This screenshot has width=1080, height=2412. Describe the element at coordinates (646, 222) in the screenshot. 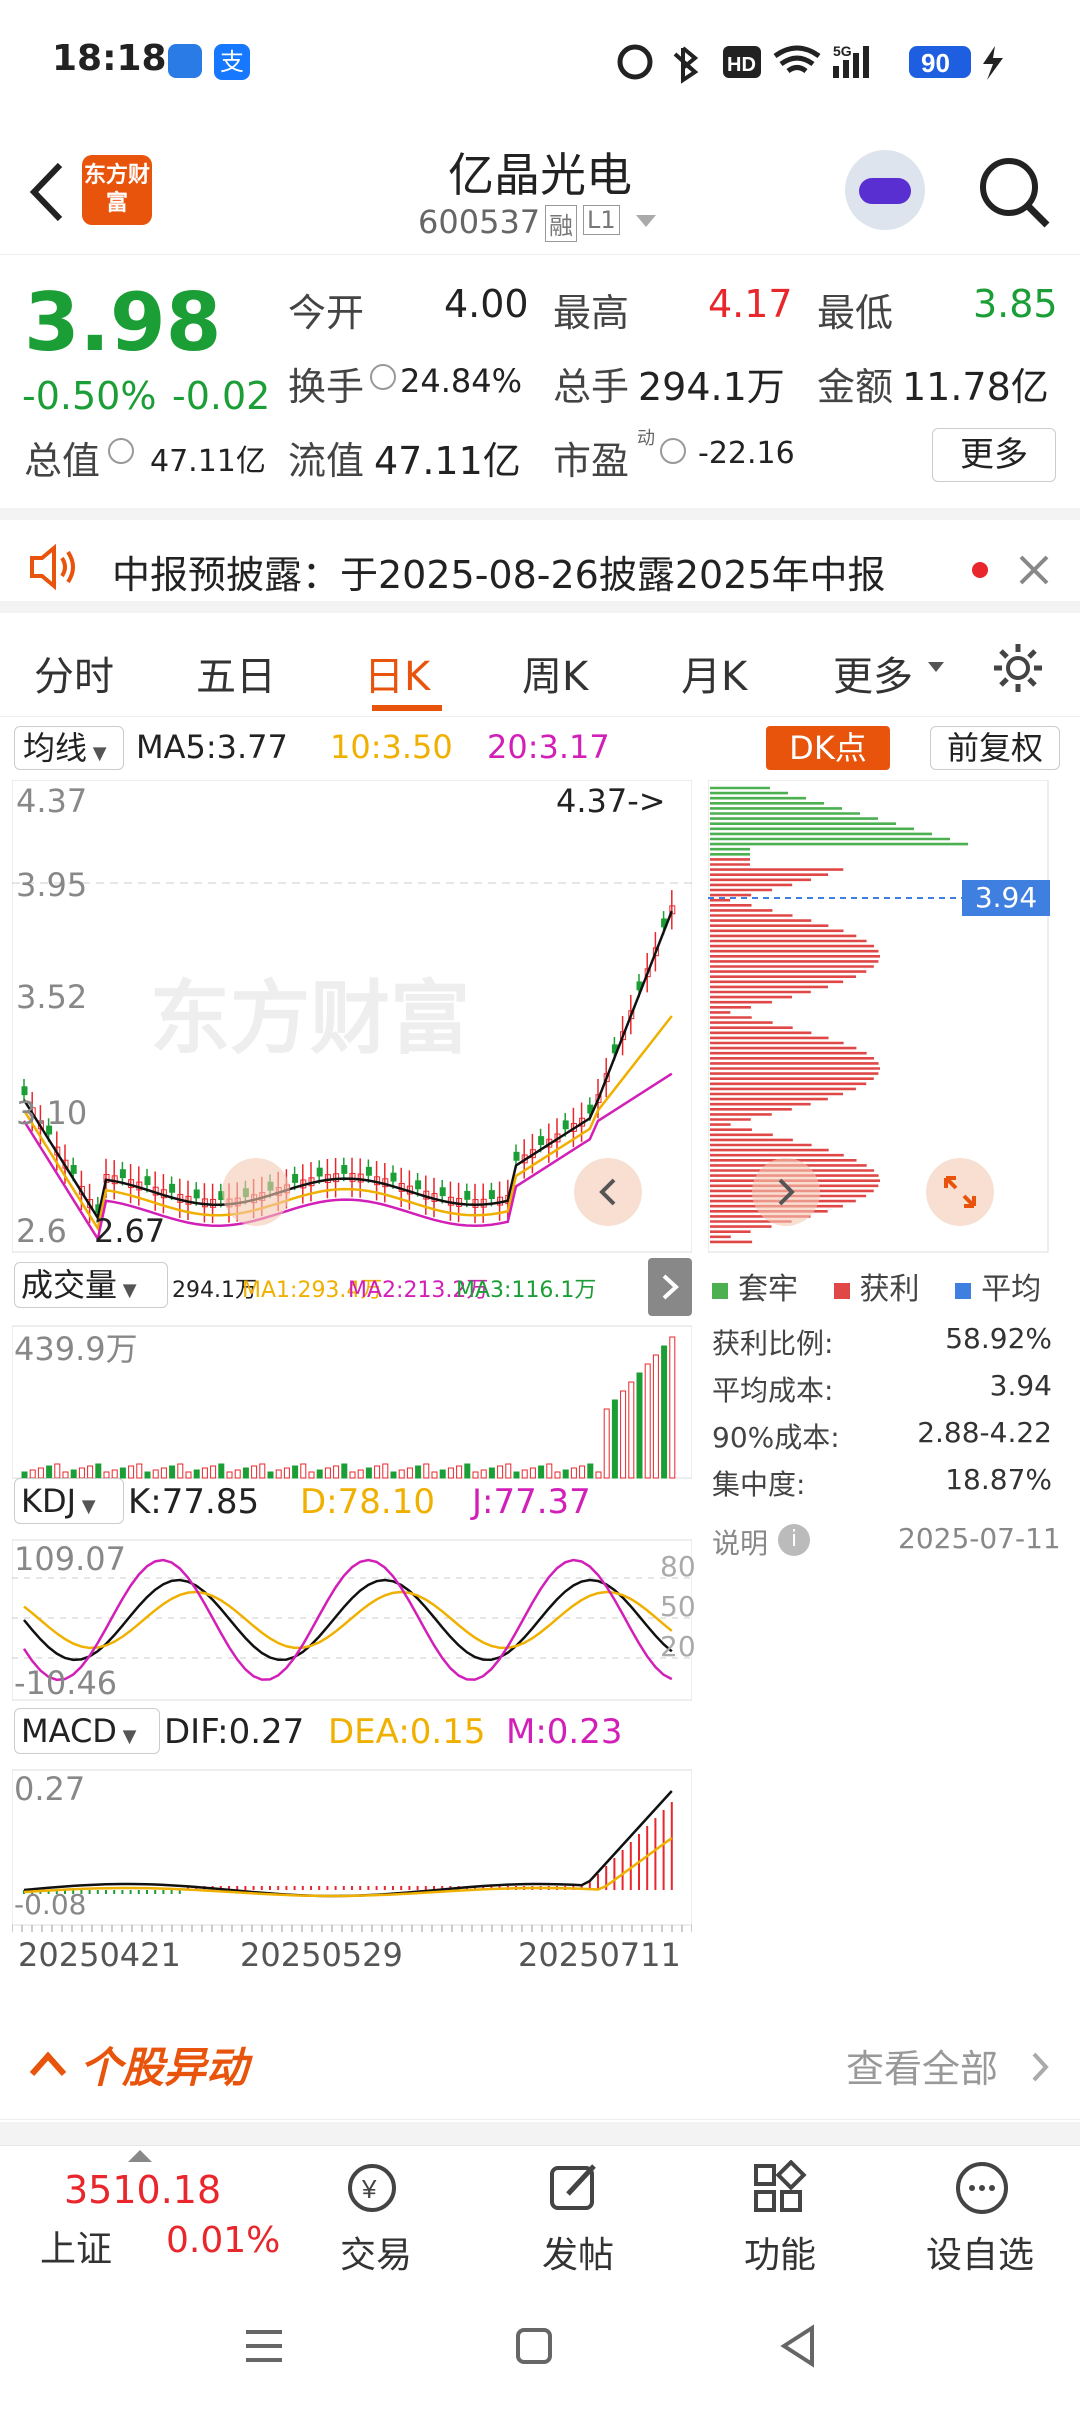

I see `dropdown-icon` at that location.